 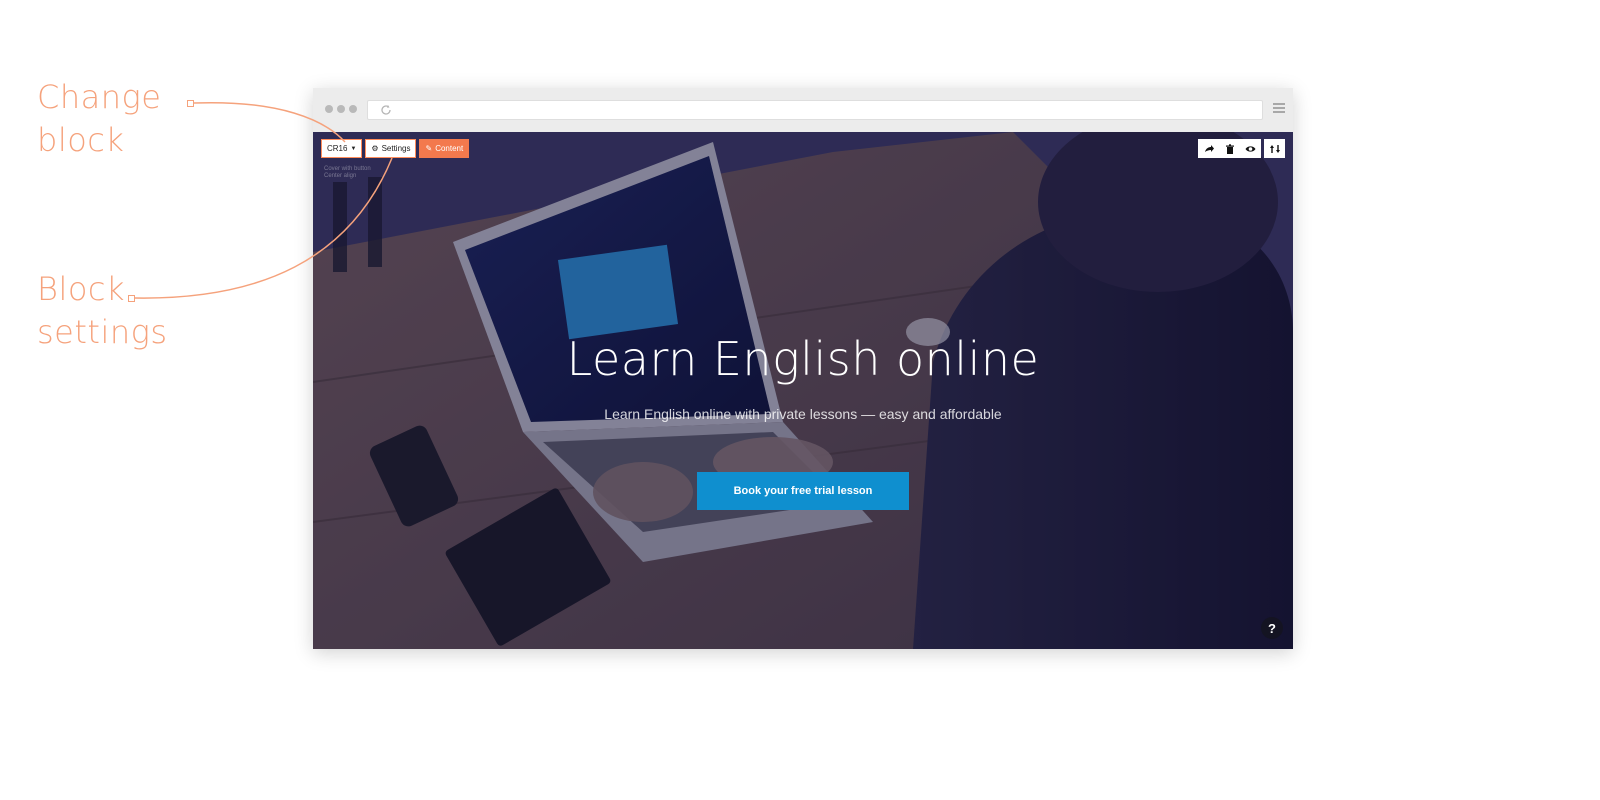 What do you see at coordinates (127, 311) in the screenshot?
I see `block-settings-callout: Block settings` at bounding box center [127, 311].